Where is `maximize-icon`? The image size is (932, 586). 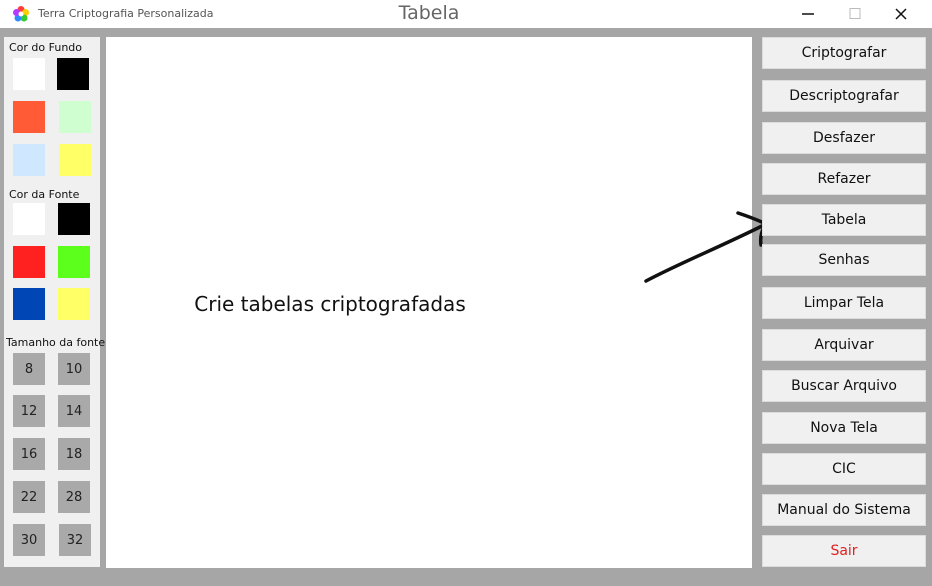
maximize-icon is located at coordinates (855, 13).